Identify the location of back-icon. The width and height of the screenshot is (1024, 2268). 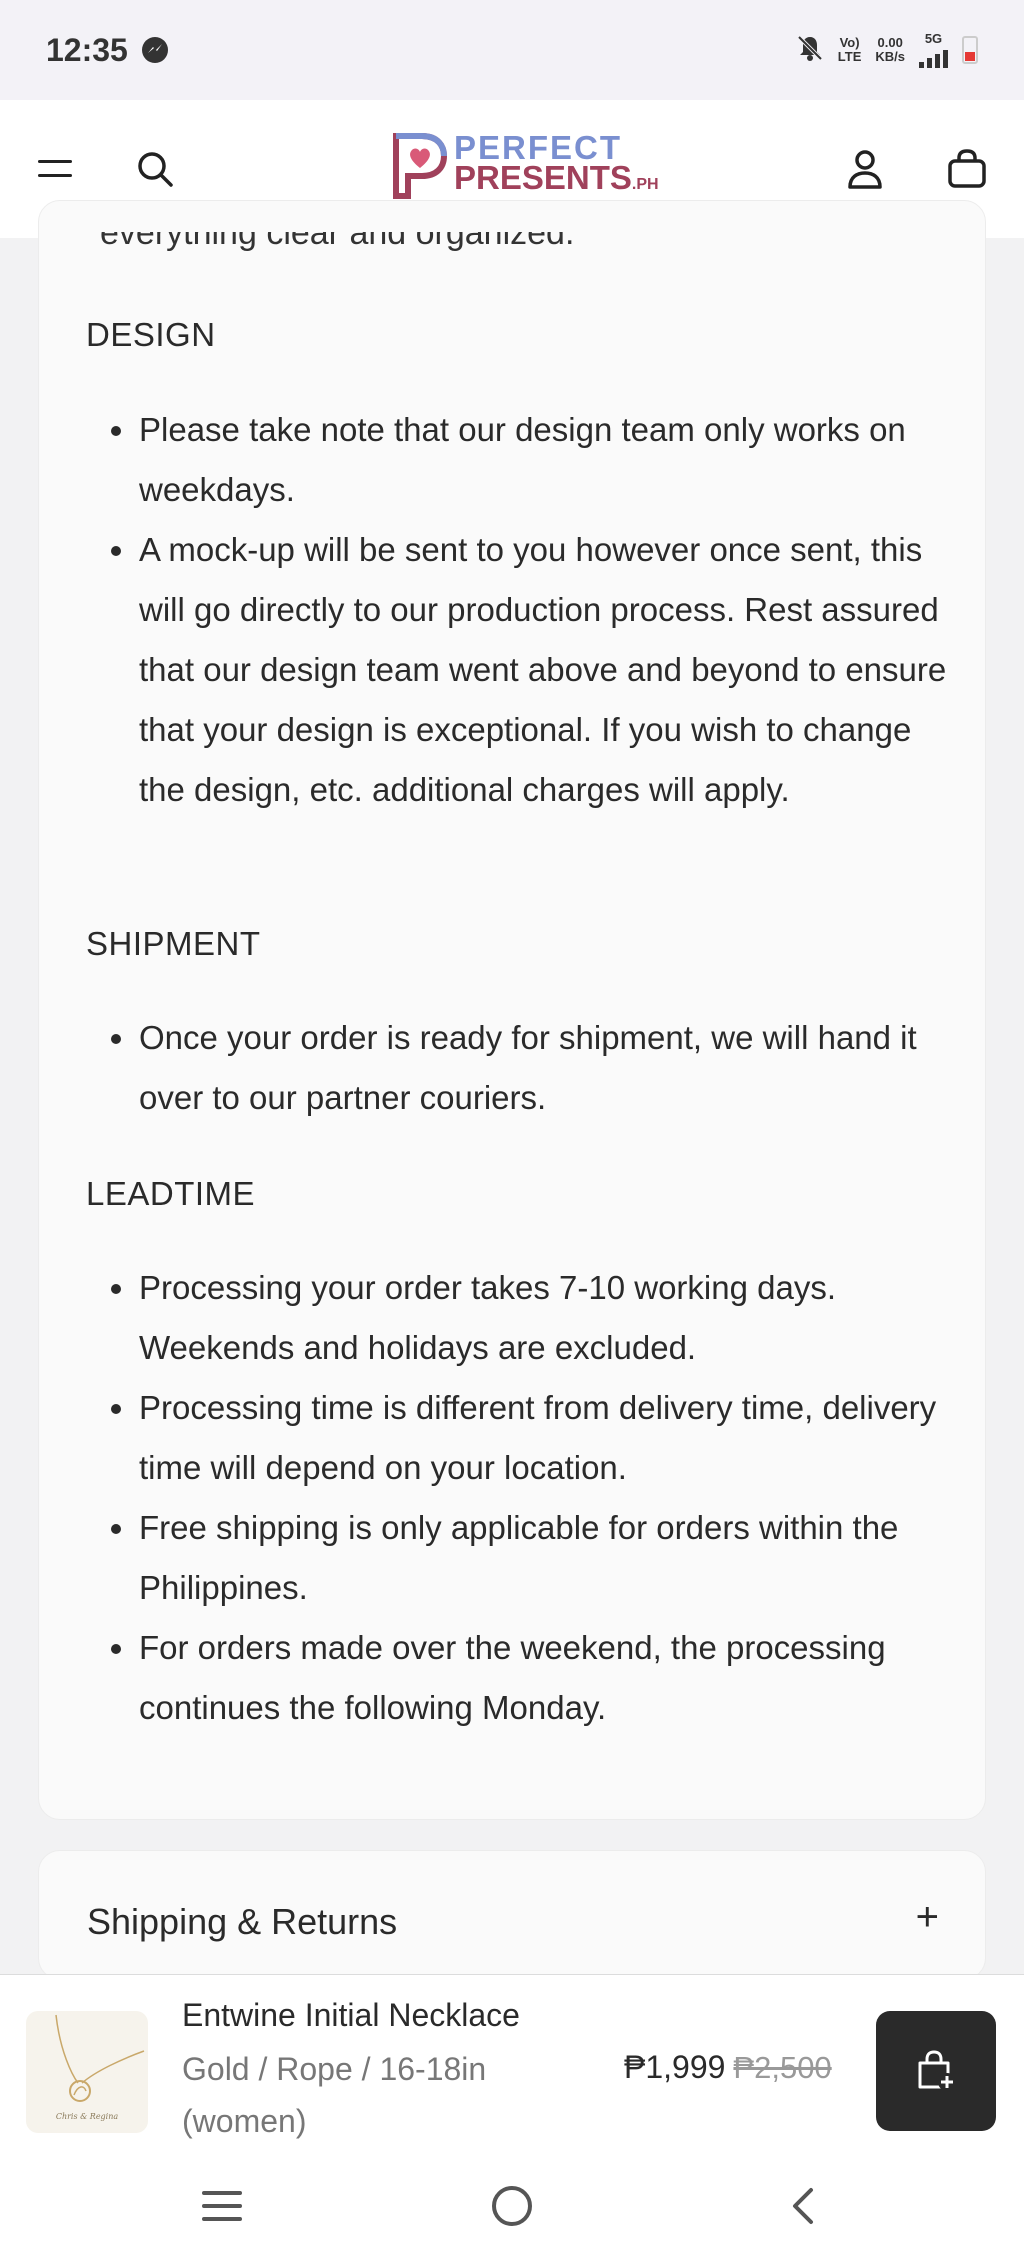
(802, 2206).